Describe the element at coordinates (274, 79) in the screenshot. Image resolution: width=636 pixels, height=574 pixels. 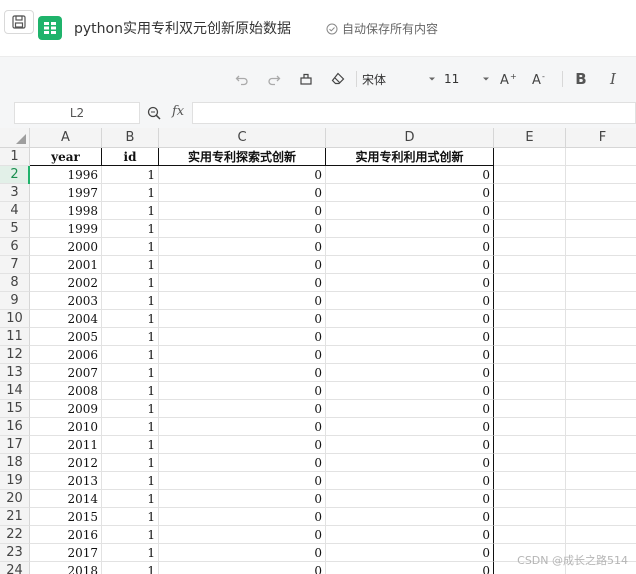
I see `redo-button` at that location.